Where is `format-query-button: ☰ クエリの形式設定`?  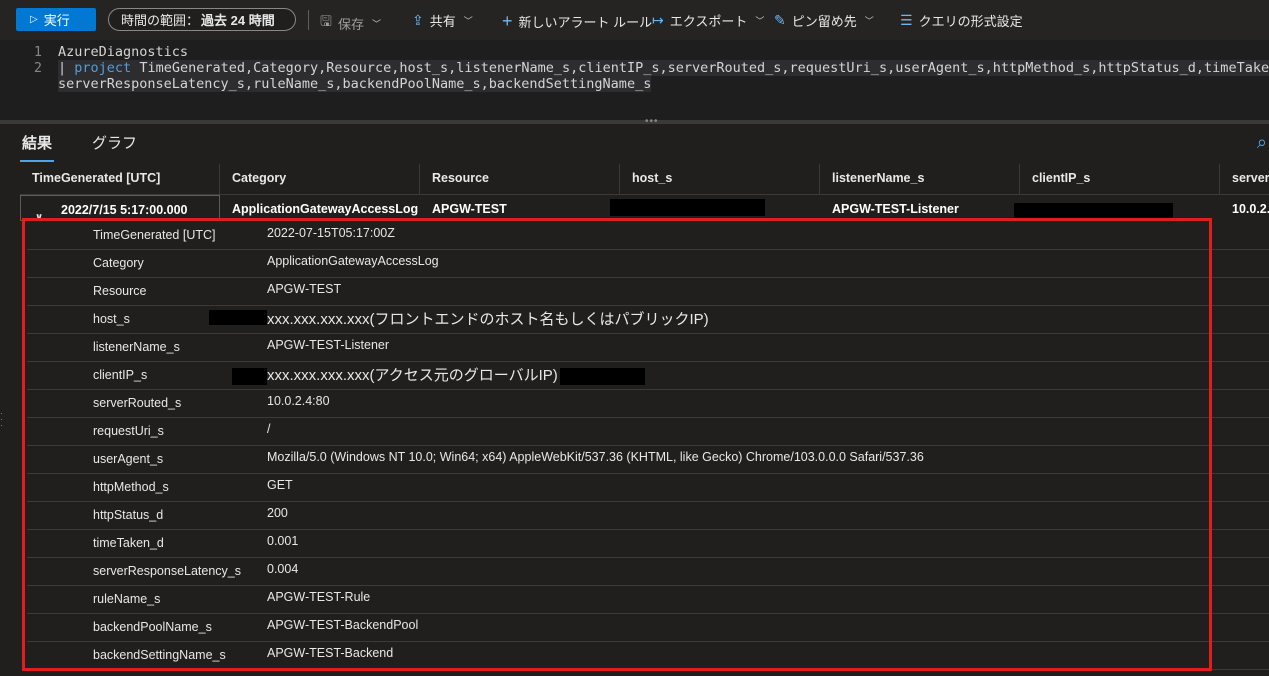 format-query-button: ☰ クエリの形式設定 is located at coordinates (961, 20).